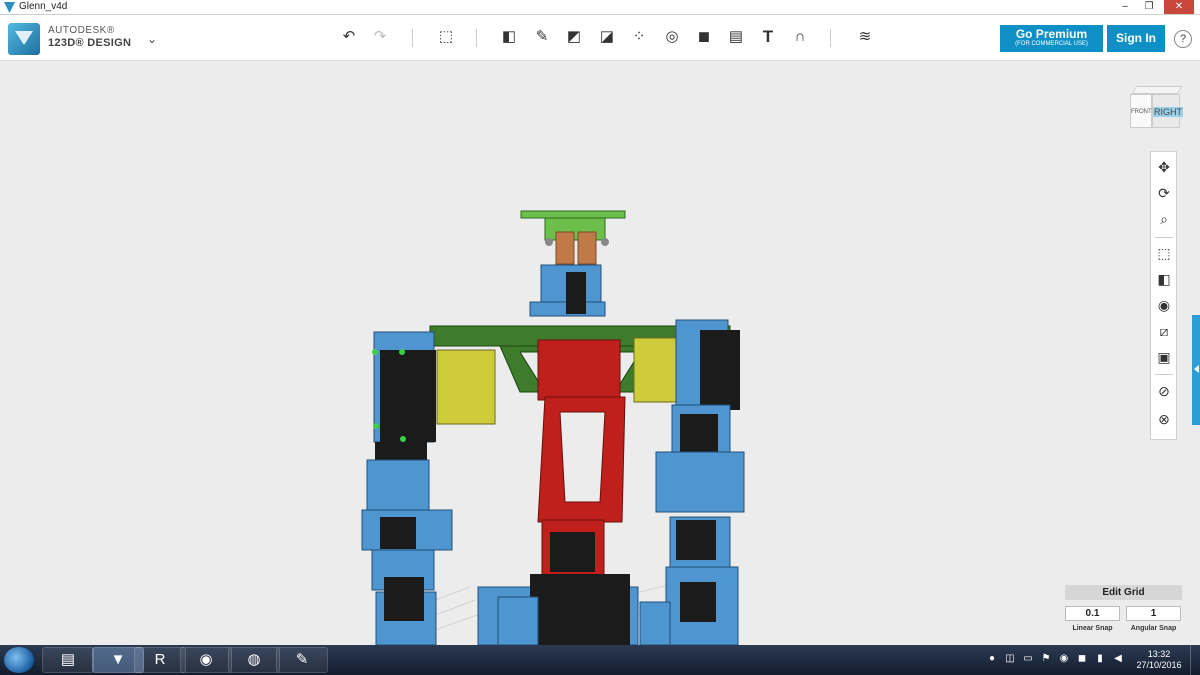 The image size is (1200, 675). What do you see at coordinates (1051, 34) in the screenshot?
I see `go-premium-label: Go Premium` at bounding box center [1051, 34].